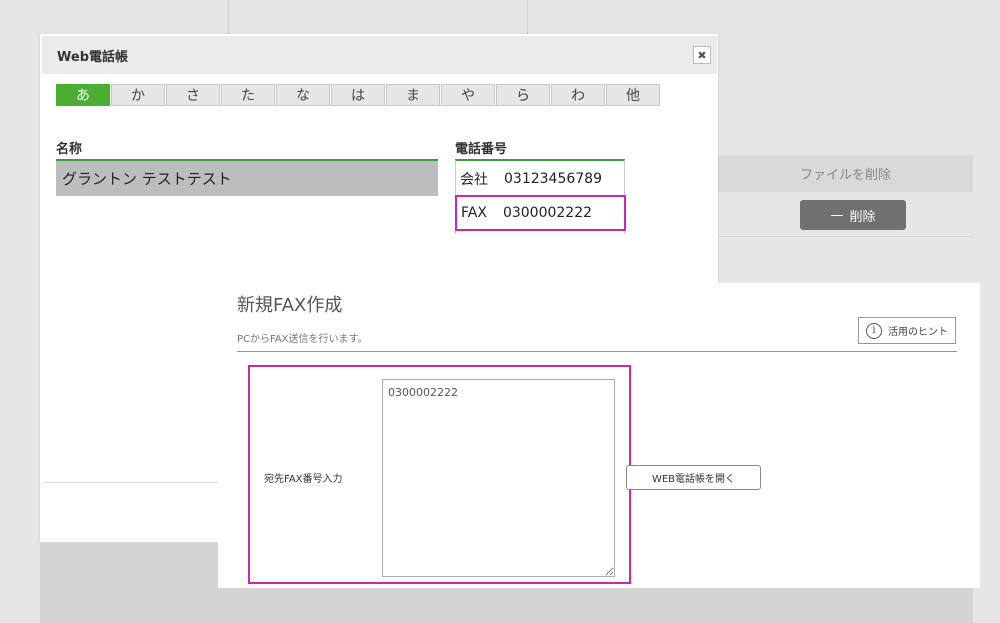 The height and width of the screenshot is (623, 1000). I want to click on tab-kana: あ, so click(83, 95).